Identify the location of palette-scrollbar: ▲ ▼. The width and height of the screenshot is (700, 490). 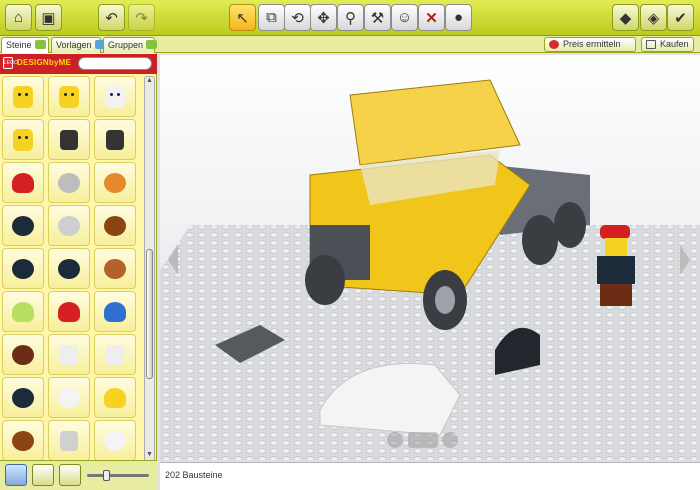
(149, 269).